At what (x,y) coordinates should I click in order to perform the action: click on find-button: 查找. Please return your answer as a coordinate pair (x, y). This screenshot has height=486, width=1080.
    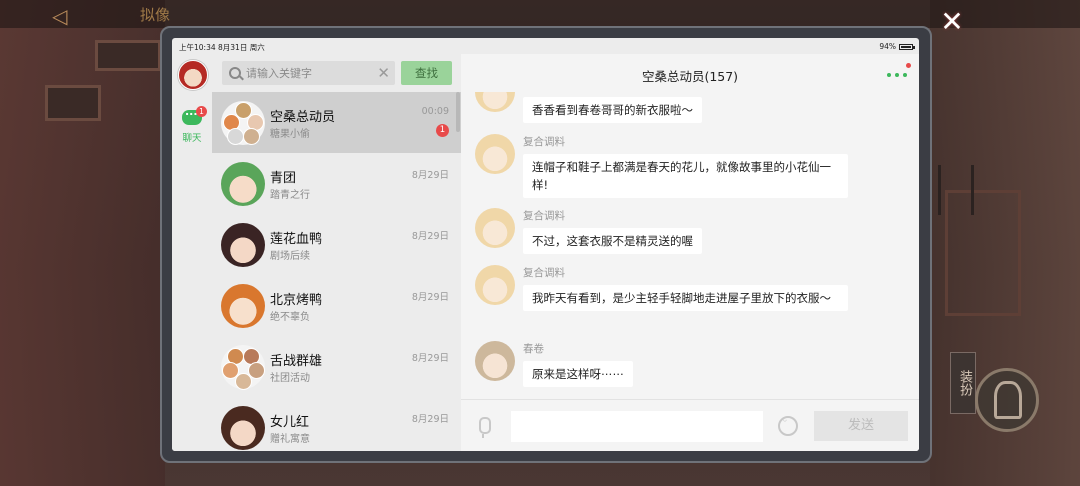
    Looking at the image, I should click on (426, 73).